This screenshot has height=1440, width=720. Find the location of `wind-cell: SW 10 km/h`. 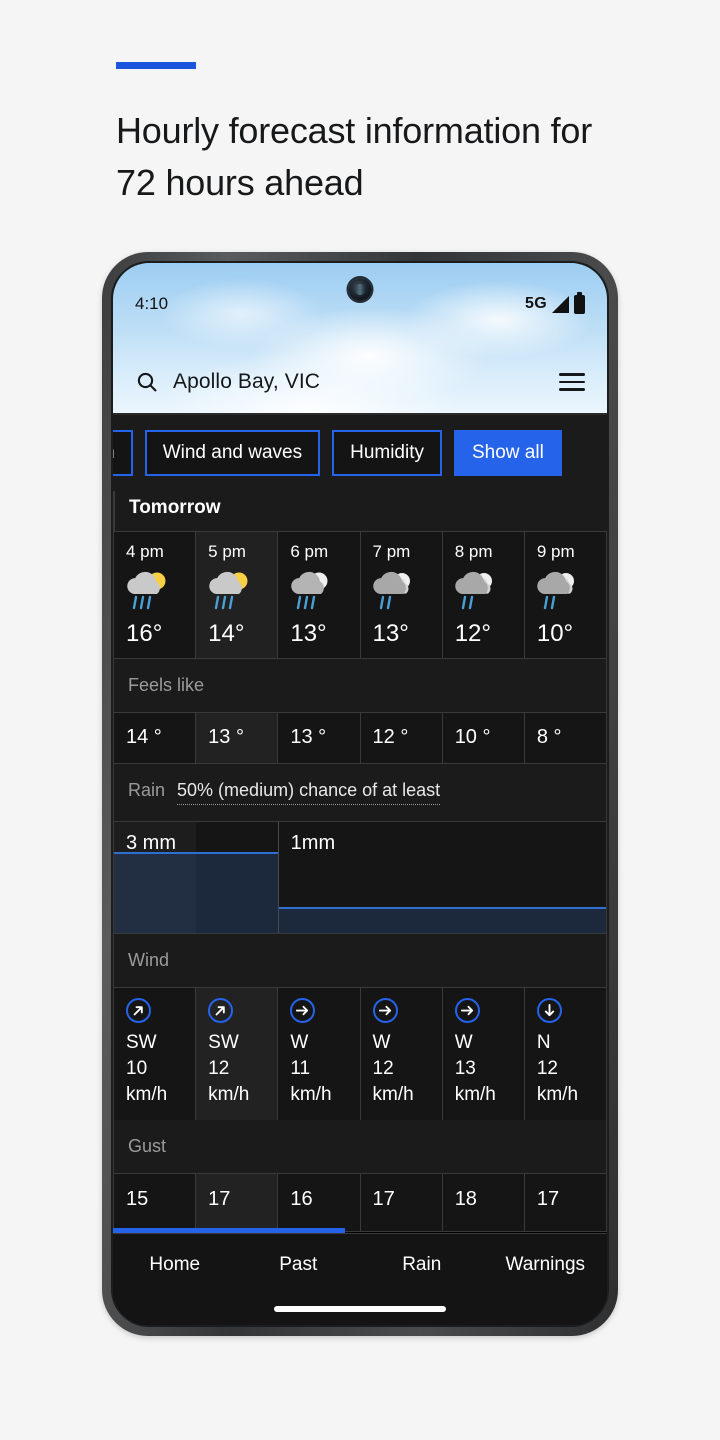

wind-cell: SW 10 km/h is located at coordinates (155, 1054).